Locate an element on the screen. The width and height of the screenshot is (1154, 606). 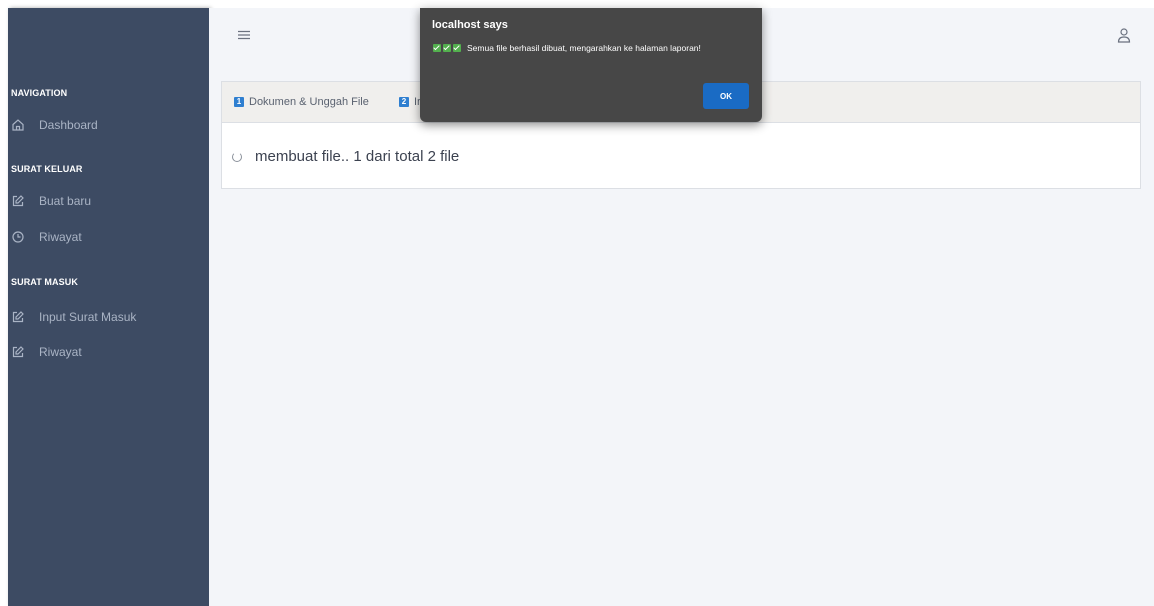
nav-heading-navigation: NAVIGATION is located at coordinates (39, 93).